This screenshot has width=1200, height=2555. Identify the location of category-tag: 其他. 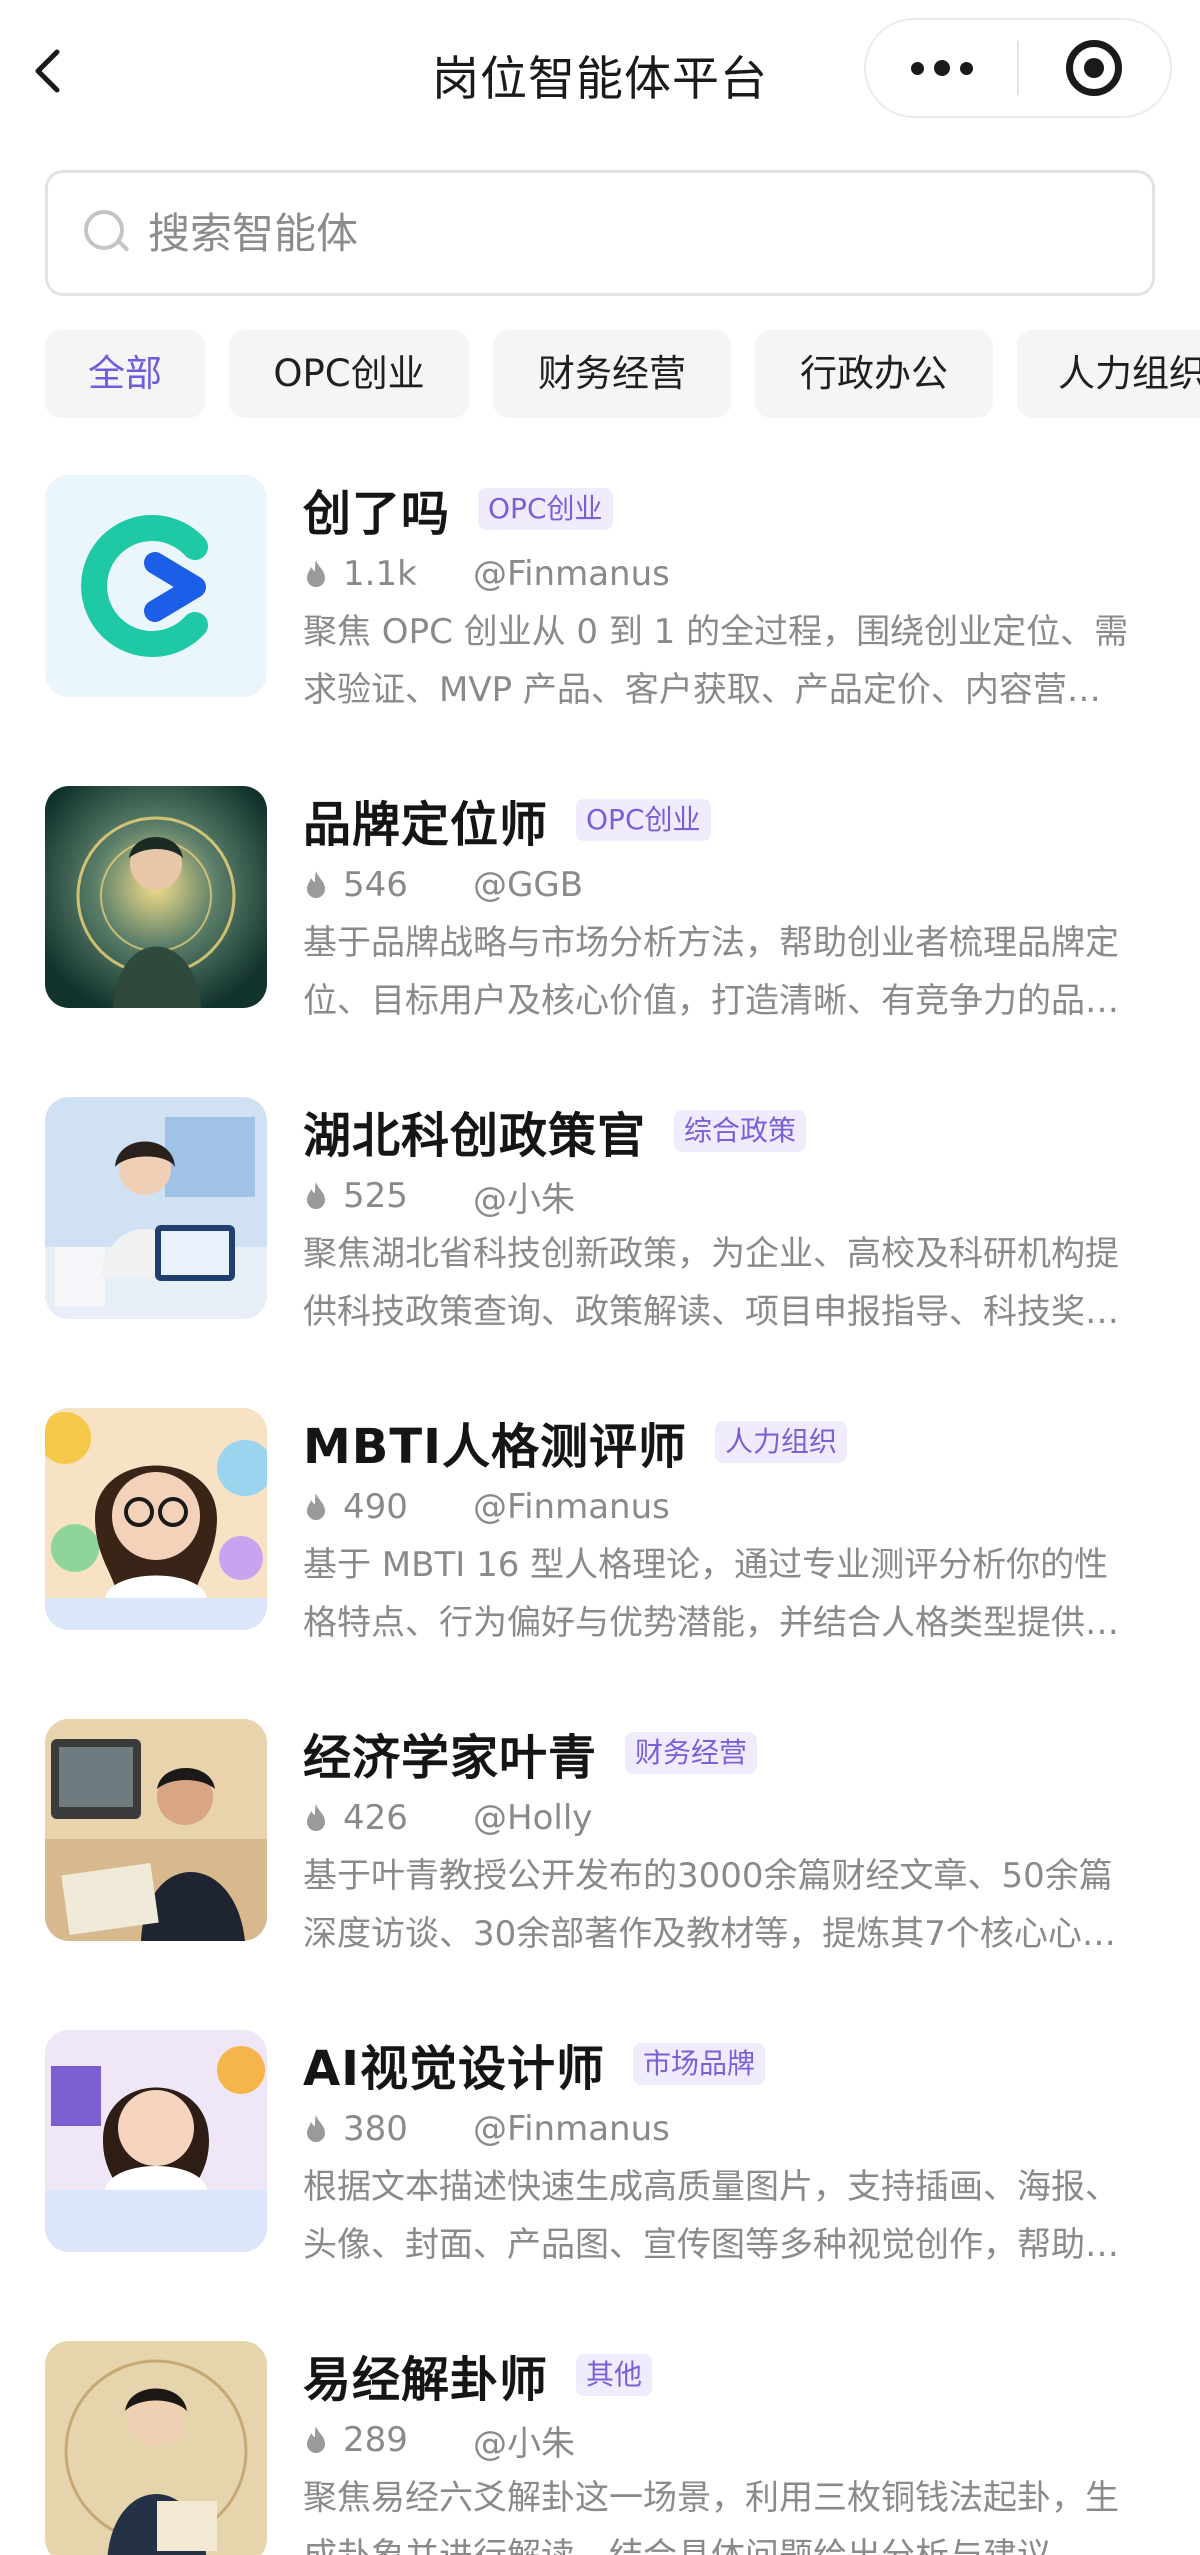
(614, 2375).